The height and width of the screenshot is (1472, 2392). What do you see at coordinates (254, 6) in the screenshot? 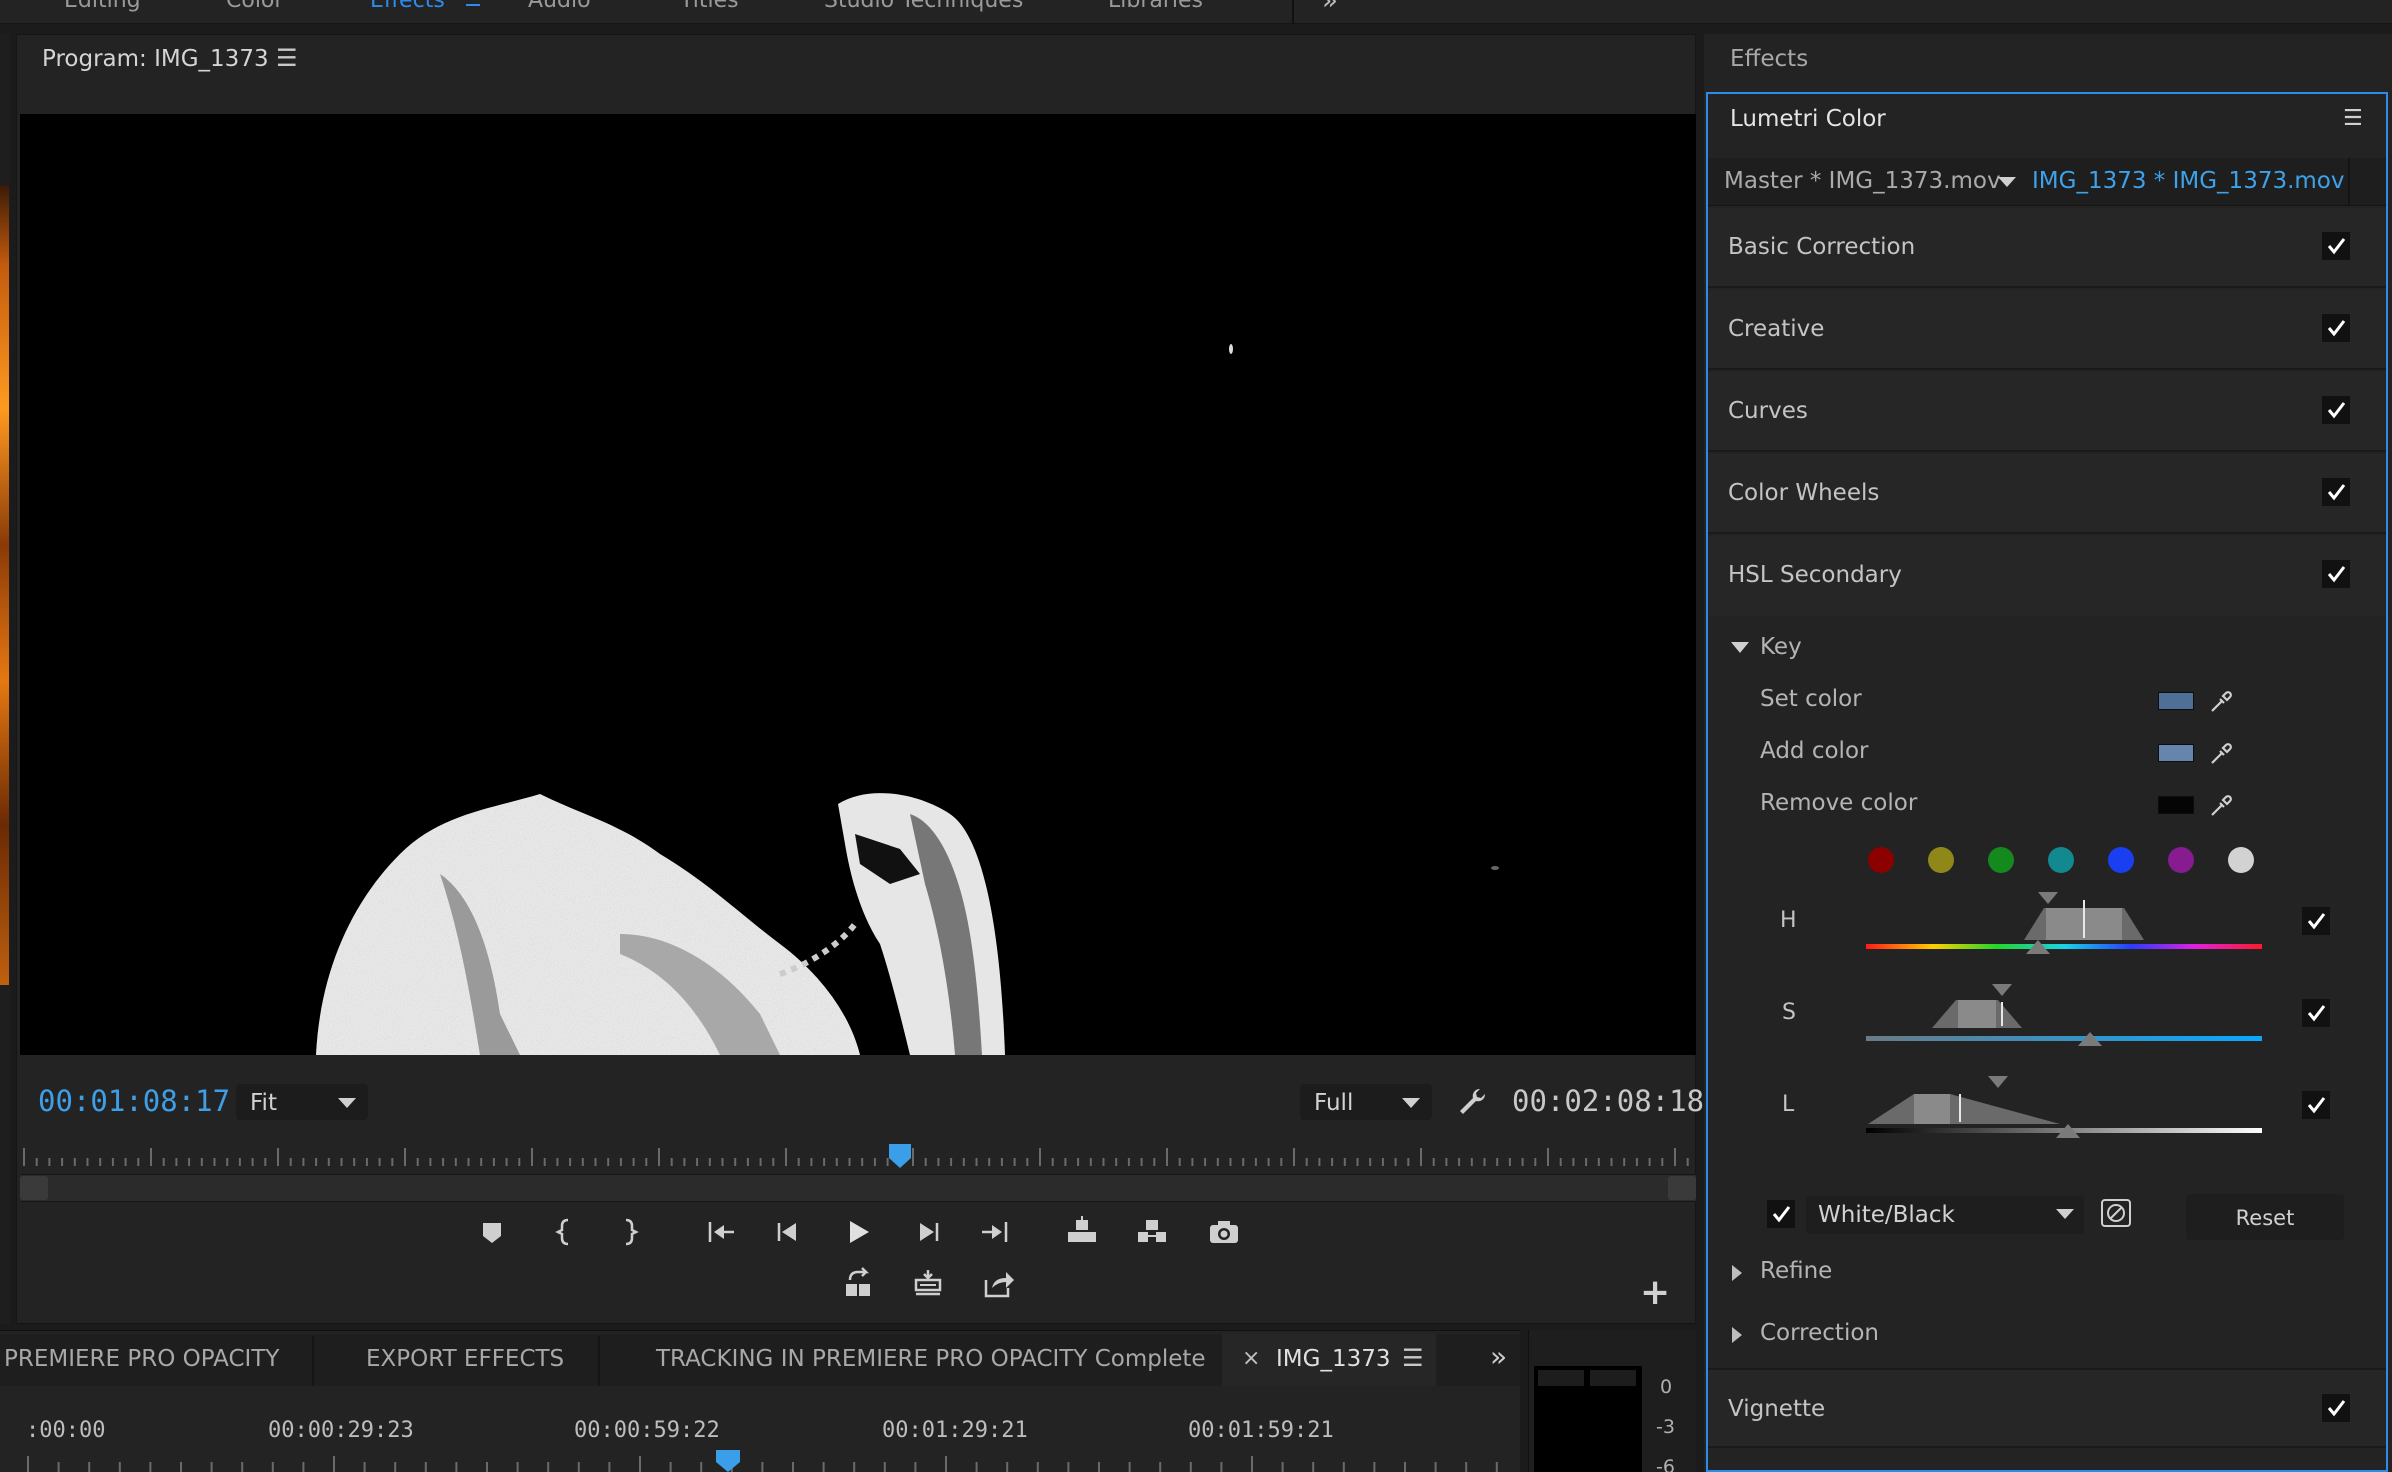
I see `workspace-tab-color: Color` at bounding box center [254, 6].